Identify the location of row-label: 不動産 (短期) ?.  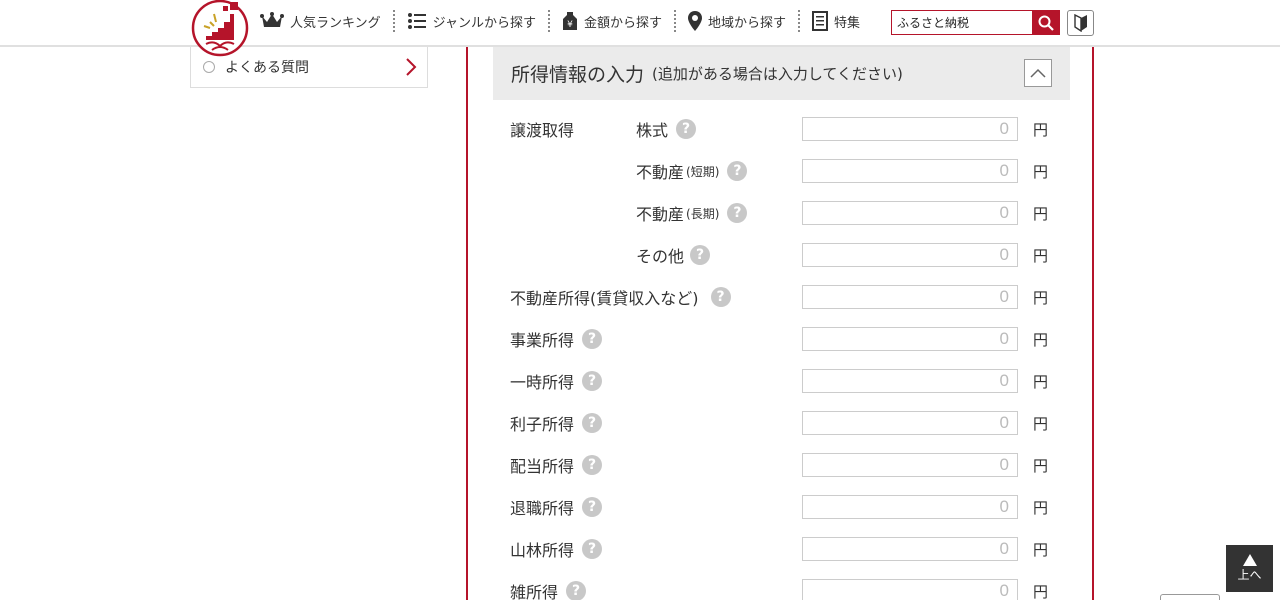
(692, 171).